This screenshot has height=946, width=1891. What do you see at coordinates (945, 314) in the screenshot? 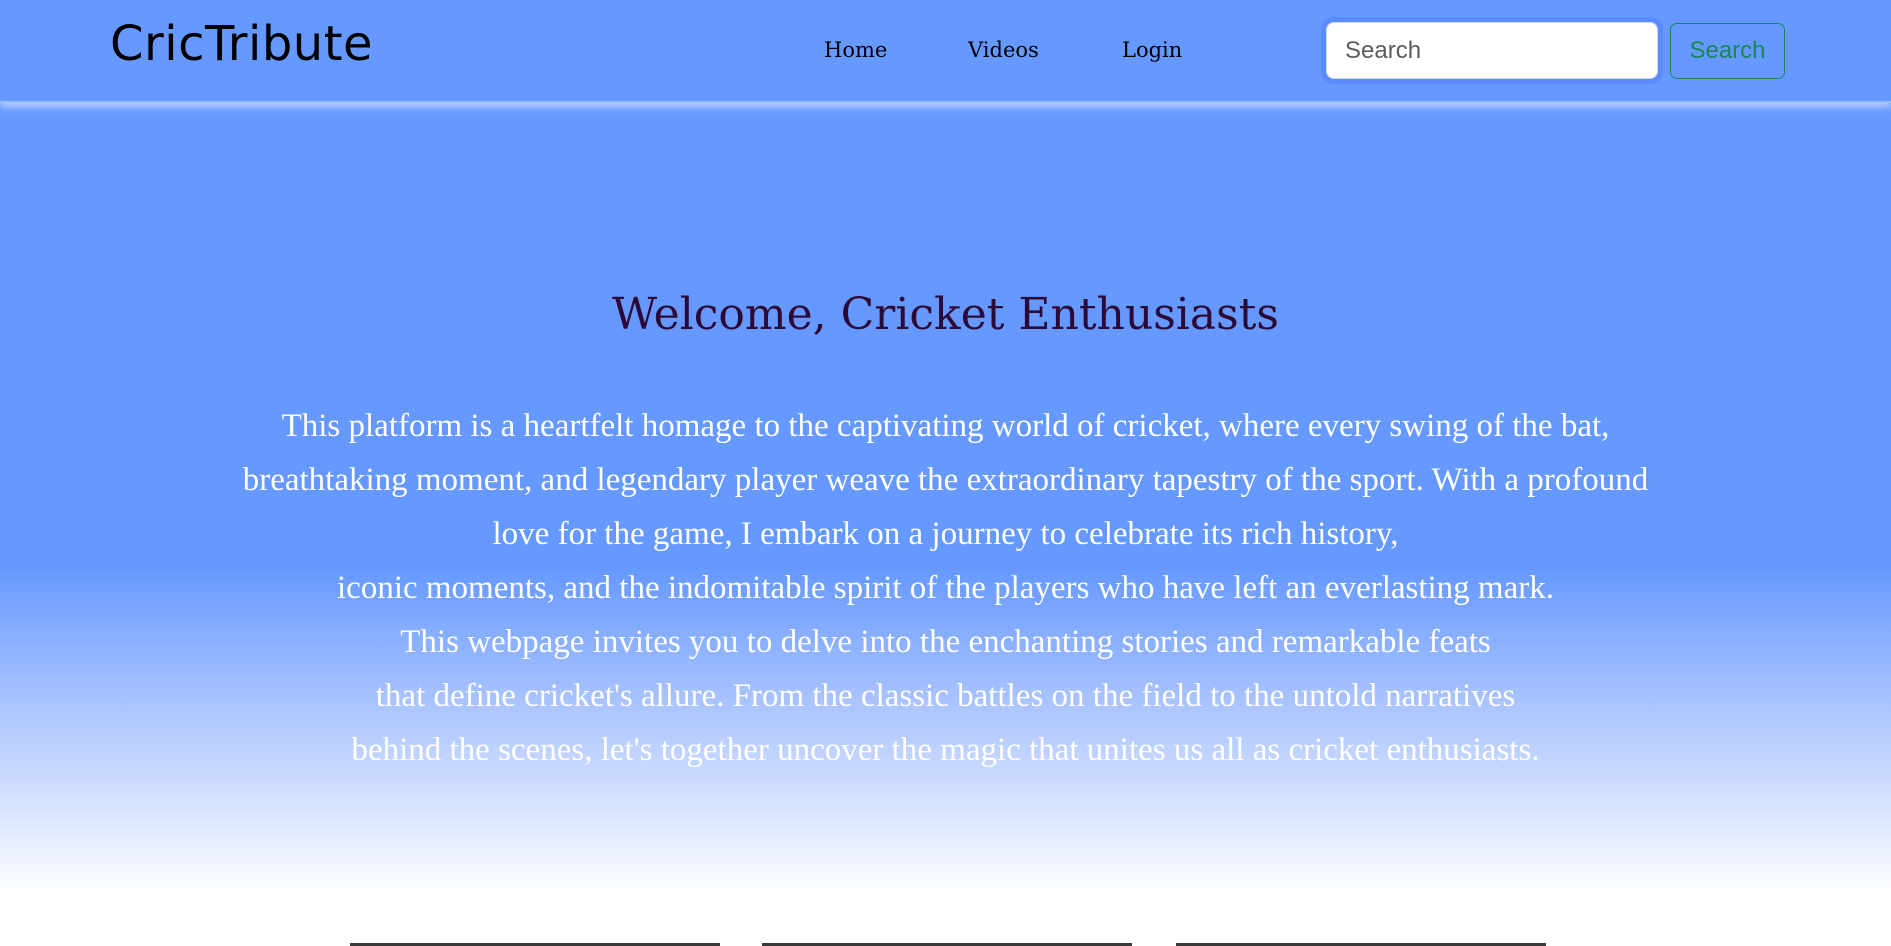
I see `hero-title: Welcome, Cricket Enthusiasts` at bounding box center [945, 314].